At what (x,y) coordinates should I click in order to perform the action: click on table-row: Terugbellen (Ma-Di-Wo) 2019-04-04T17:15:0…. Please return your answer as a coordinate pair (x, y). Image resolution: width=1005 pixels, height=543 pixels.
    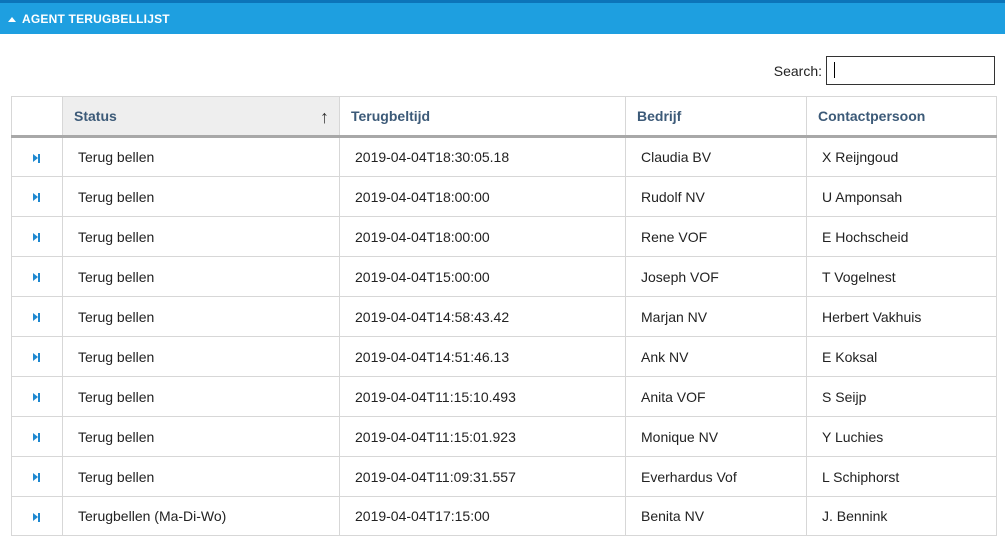
    Looking at the image, I should click on (504, 516).